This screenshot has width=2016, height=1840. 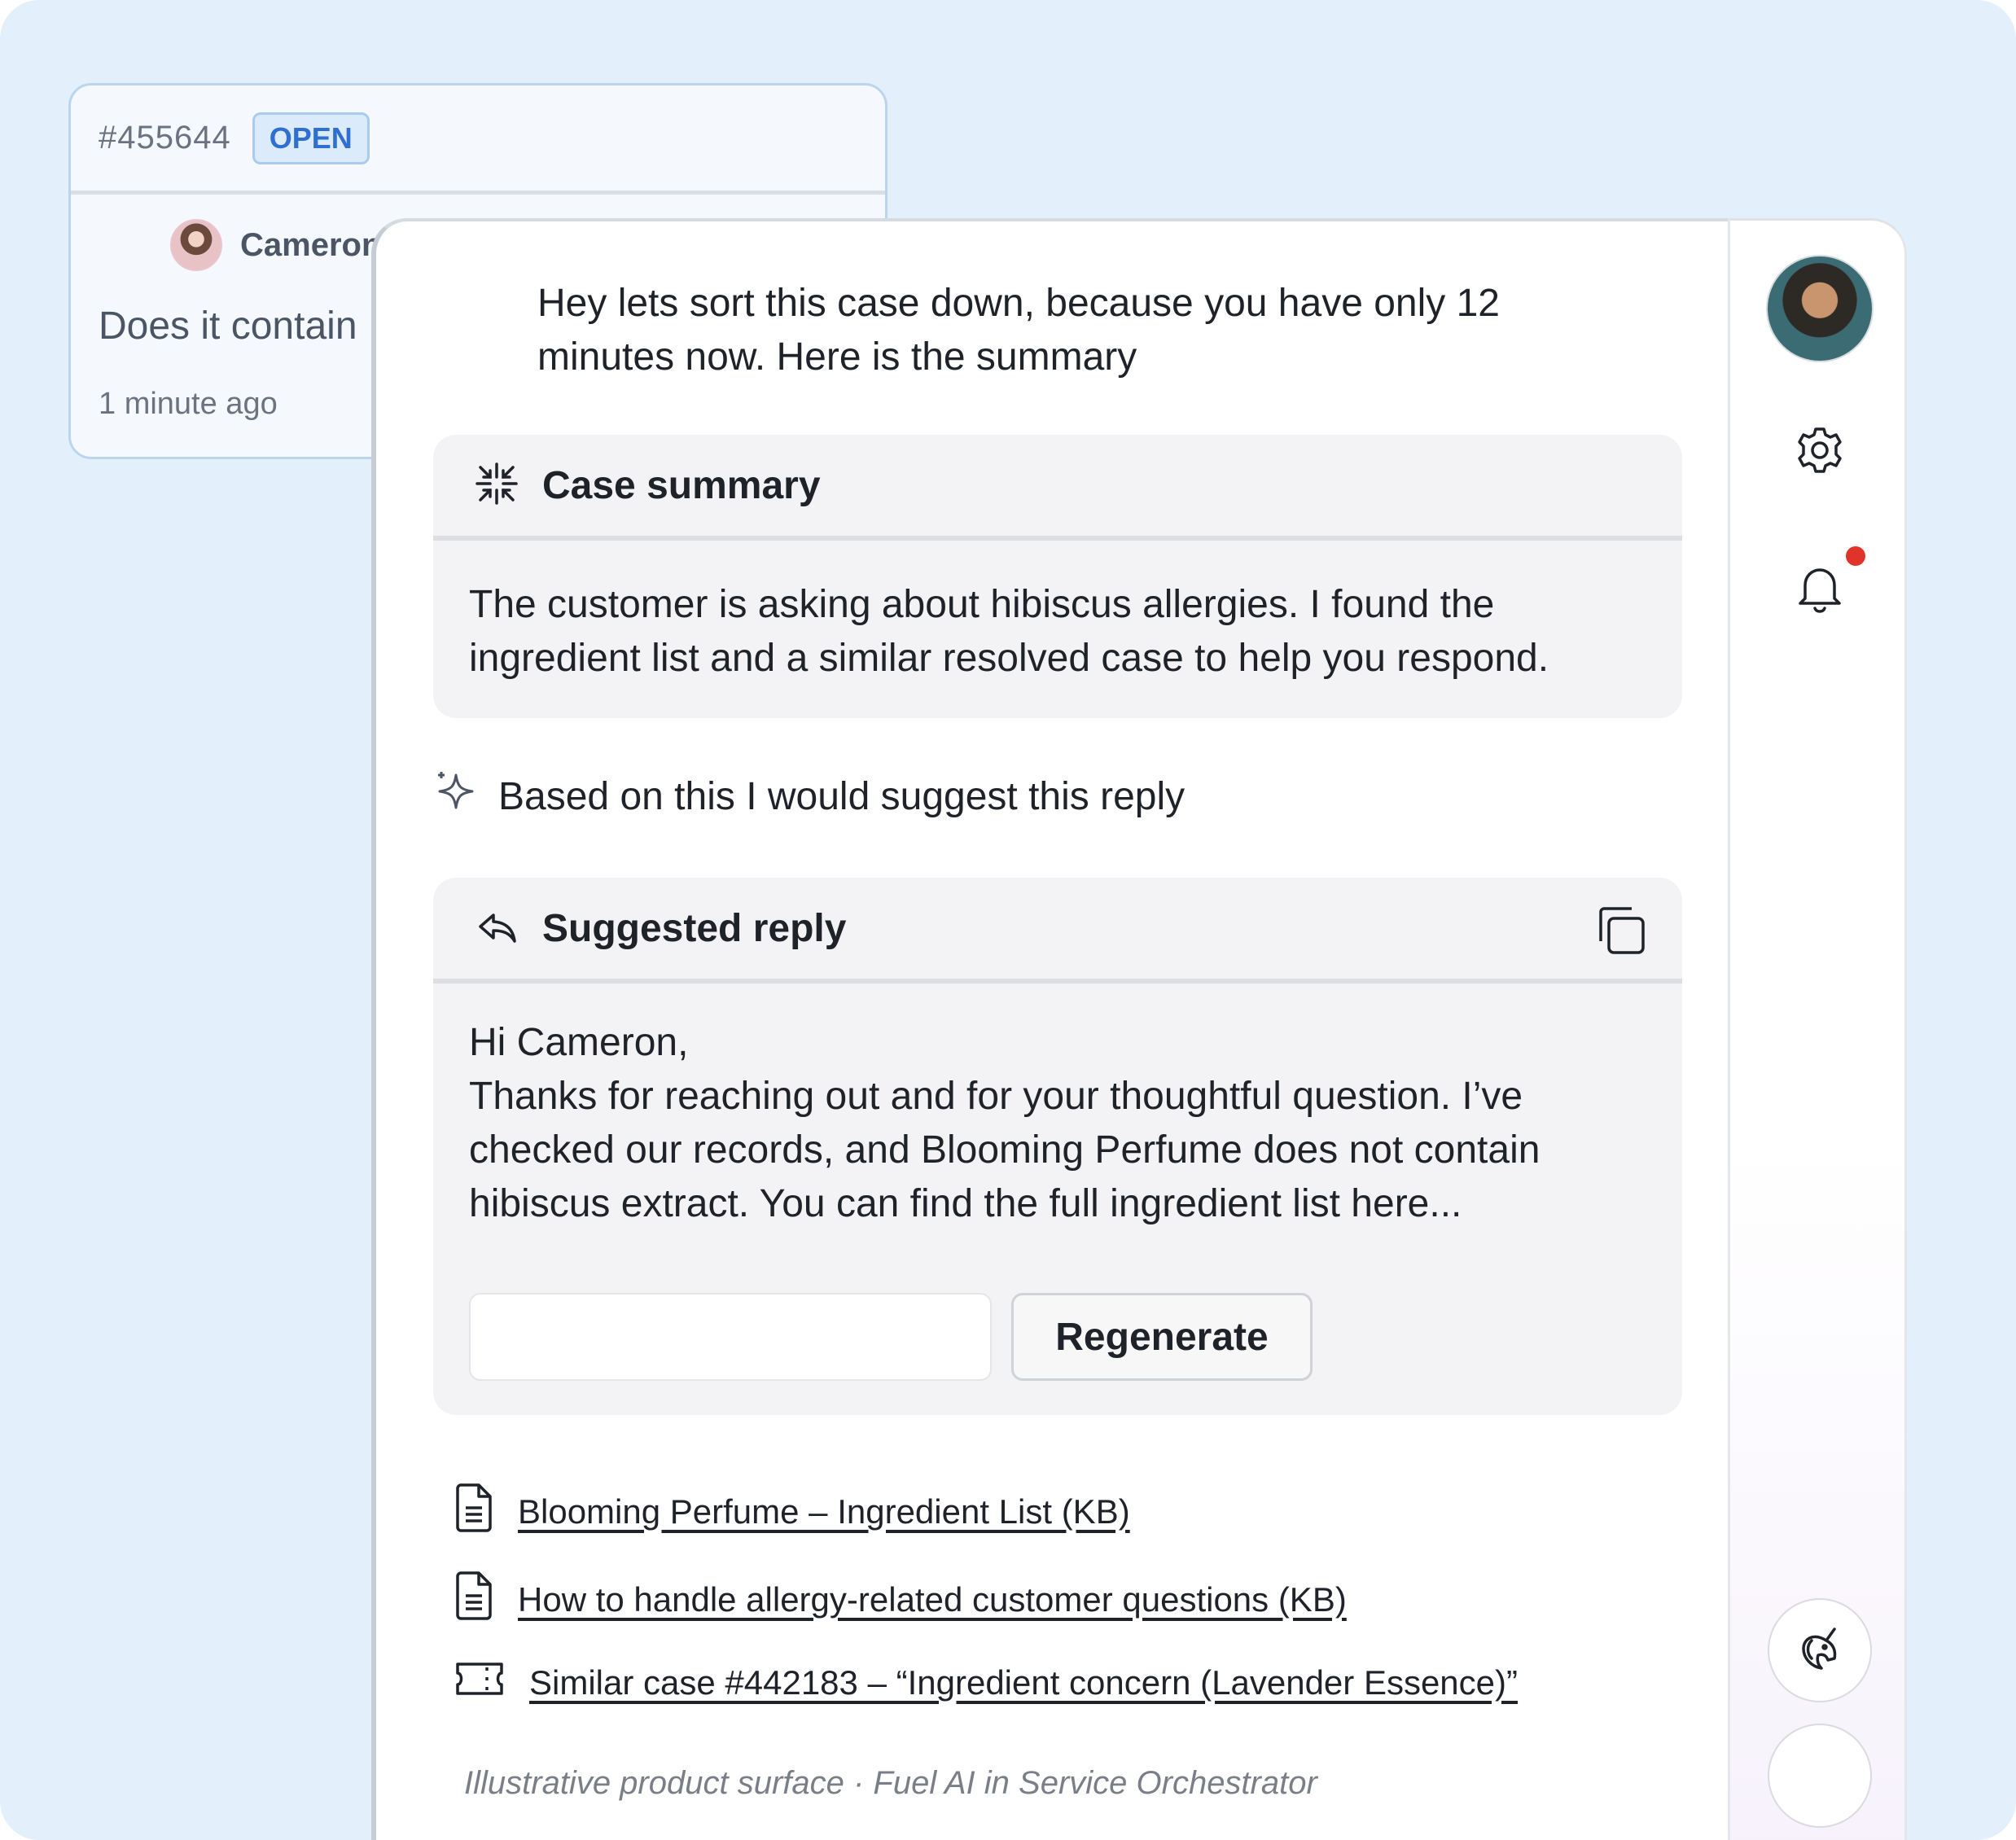 I want to click on reply-input, so click(x=730, y=1337).